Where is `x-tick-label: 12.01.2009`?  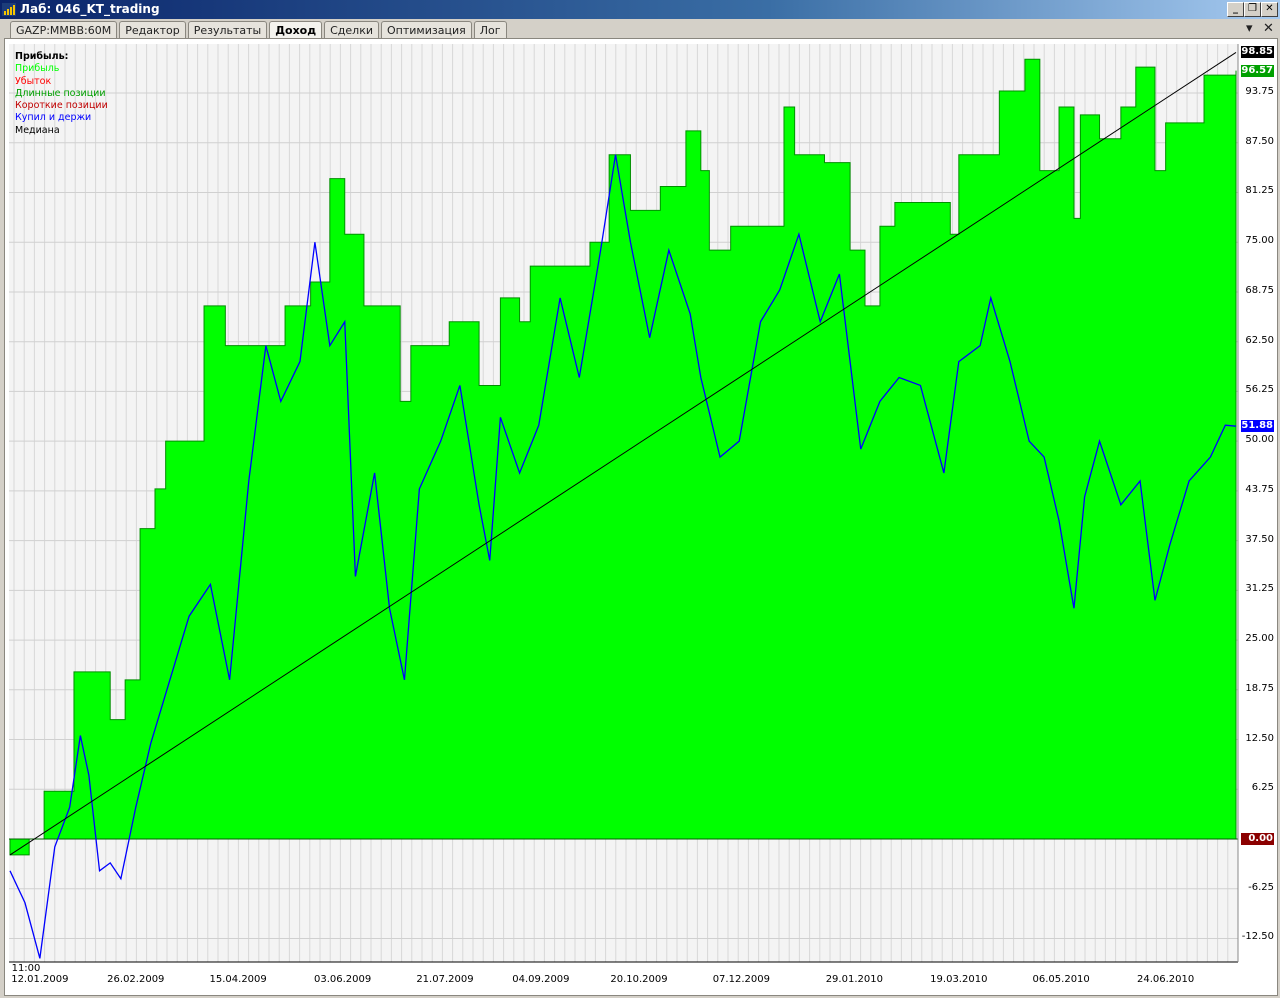 x-tick-label: 12.01.2009 is located at coordinates (40, 979).